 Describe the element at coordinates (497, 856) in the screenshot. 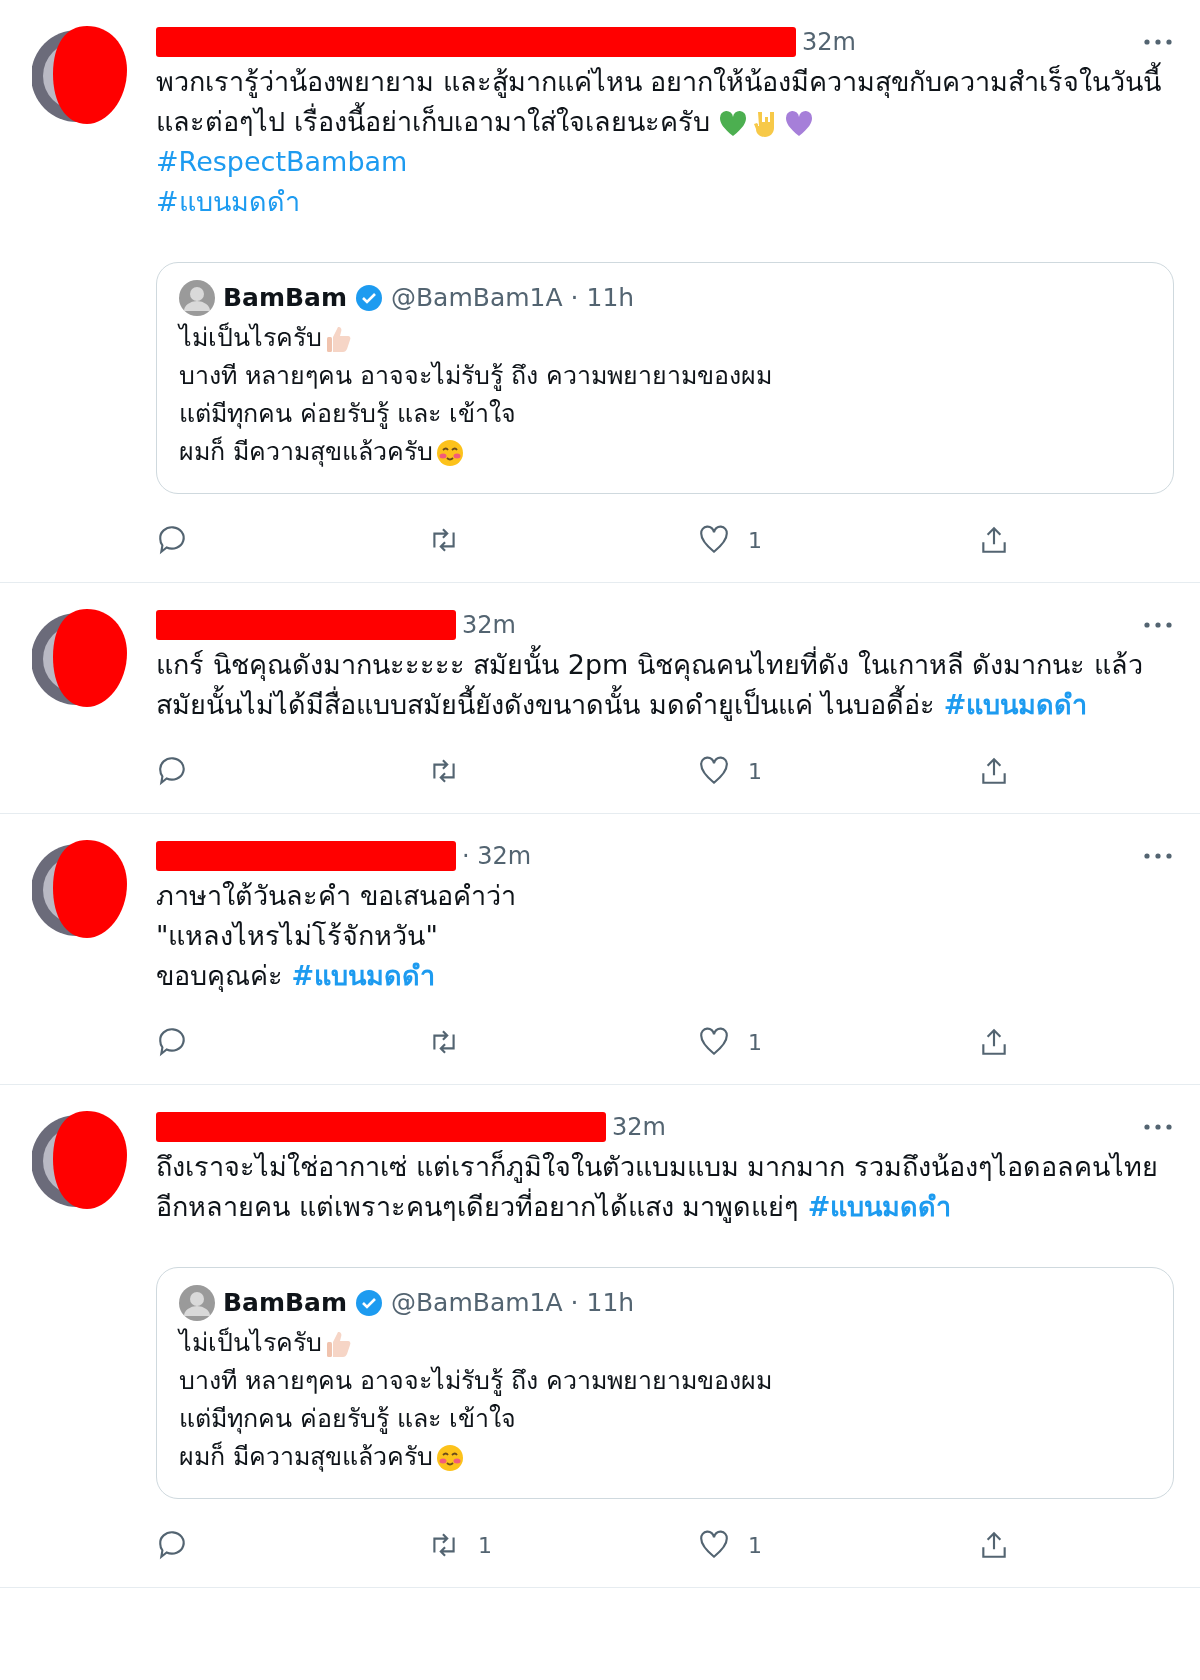

I see `timestamp: · 32m` at that location.